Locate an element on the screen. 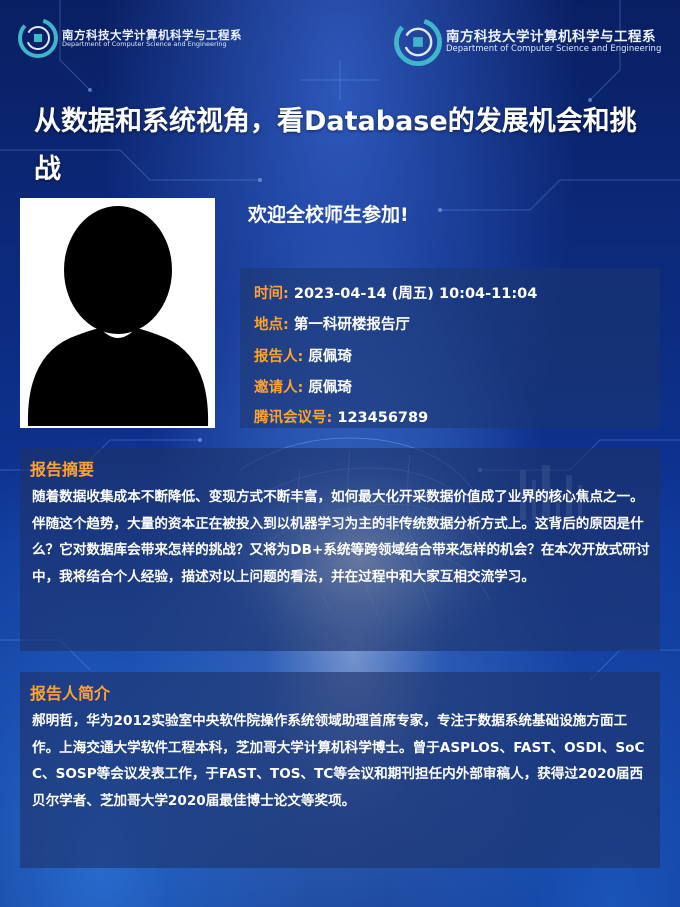 This screenshot has width=680, height=907. time-label: 时间: is located at coordinates (271, 294).